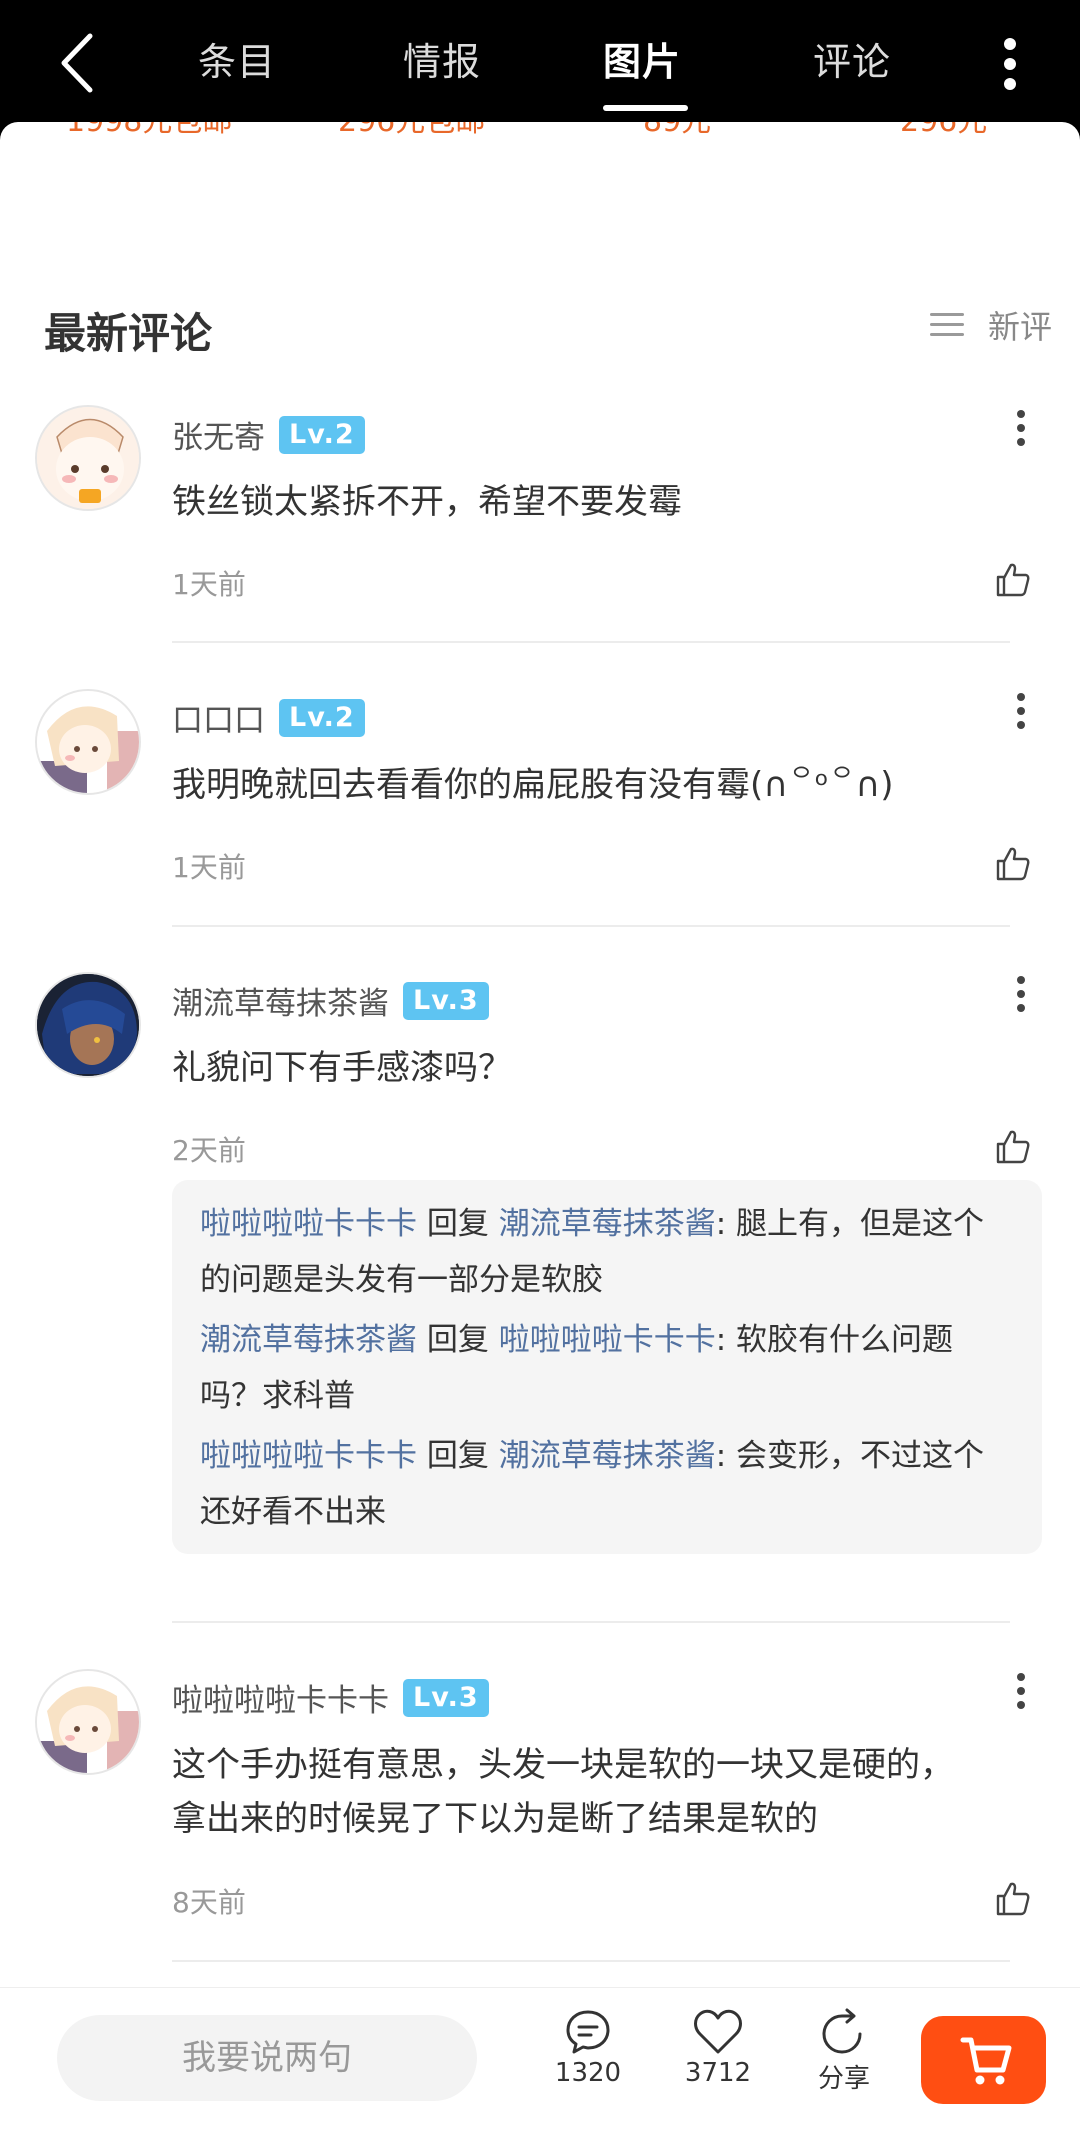 This screenshot has width=1080, height=2131. Describe the element at coordinates (308, 1340) in the screenshot. I see `reply-author: 潮流草莓抹茶酱` at that location.